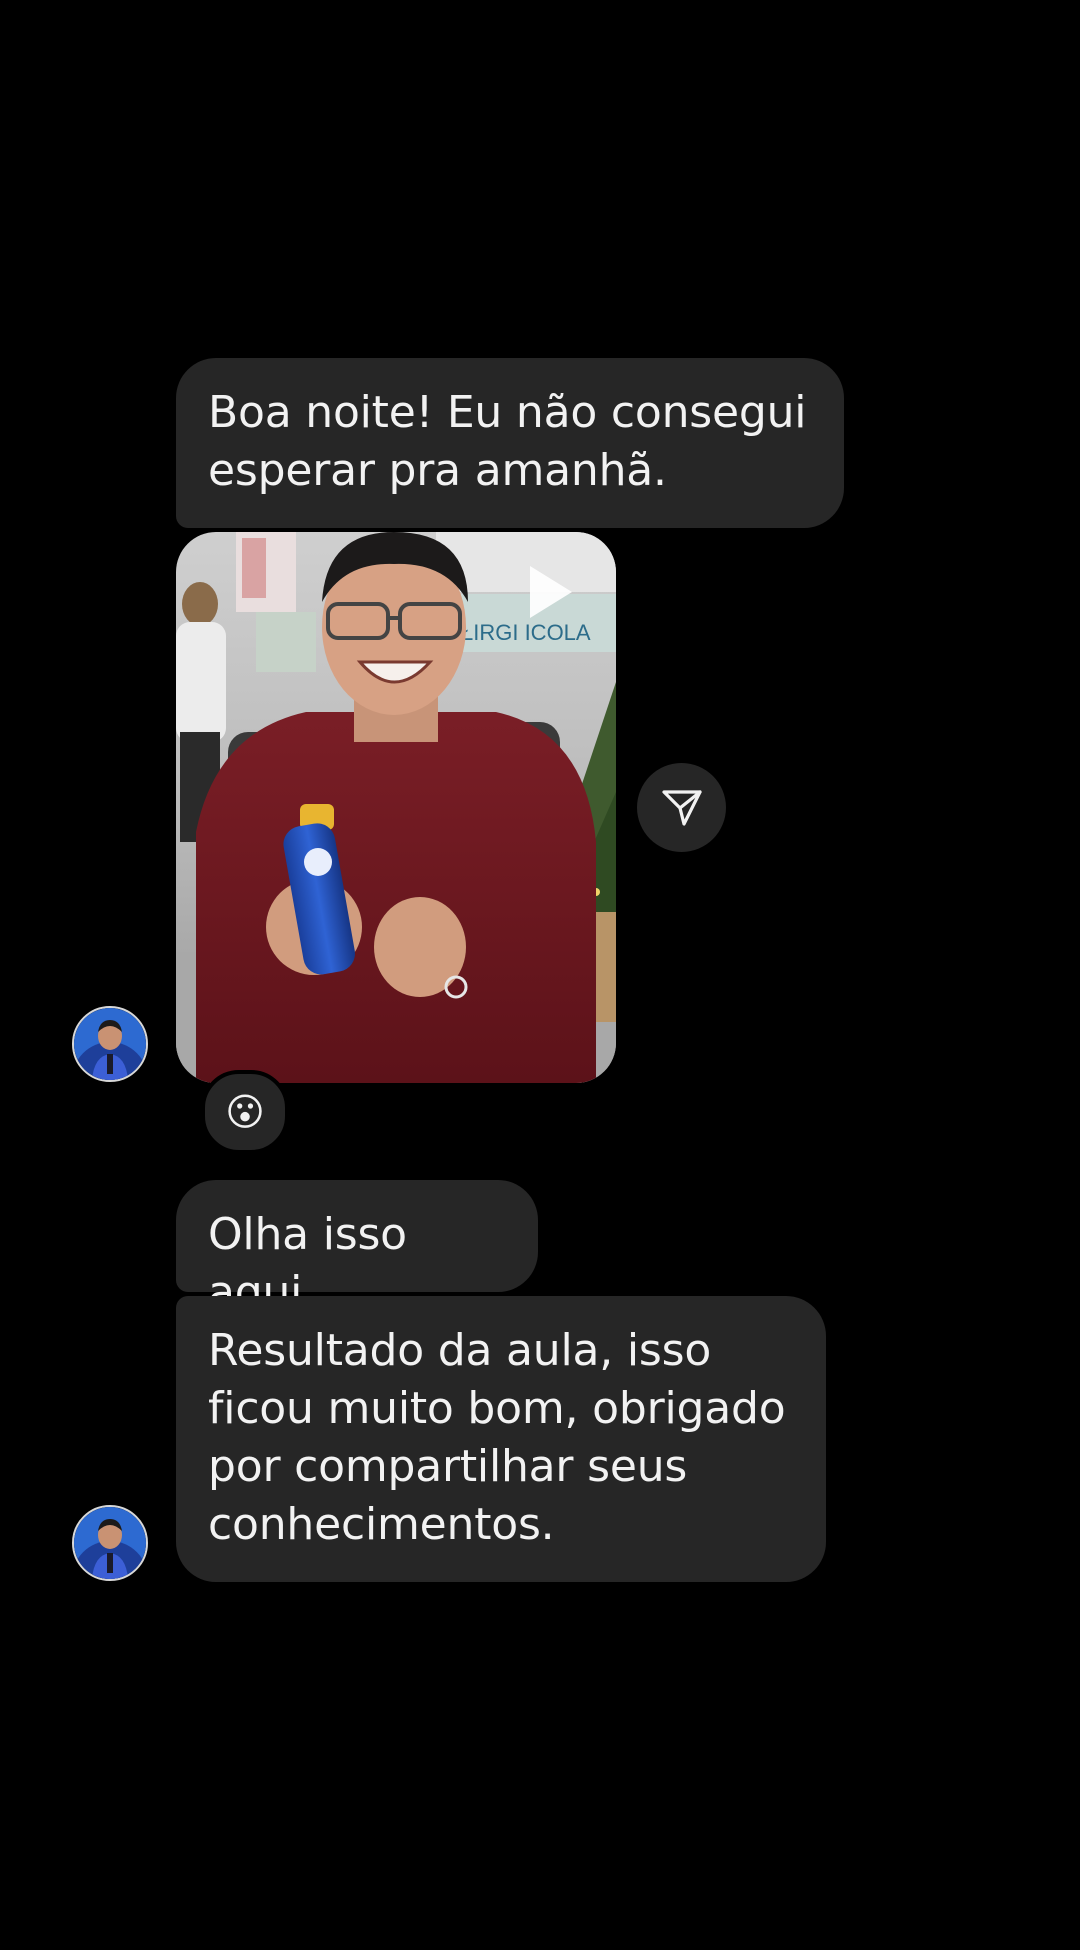 This screenshot has height=1950, width=1080. I want to click on video-message: ŁIRGI ICOLA, so click(396, 807).